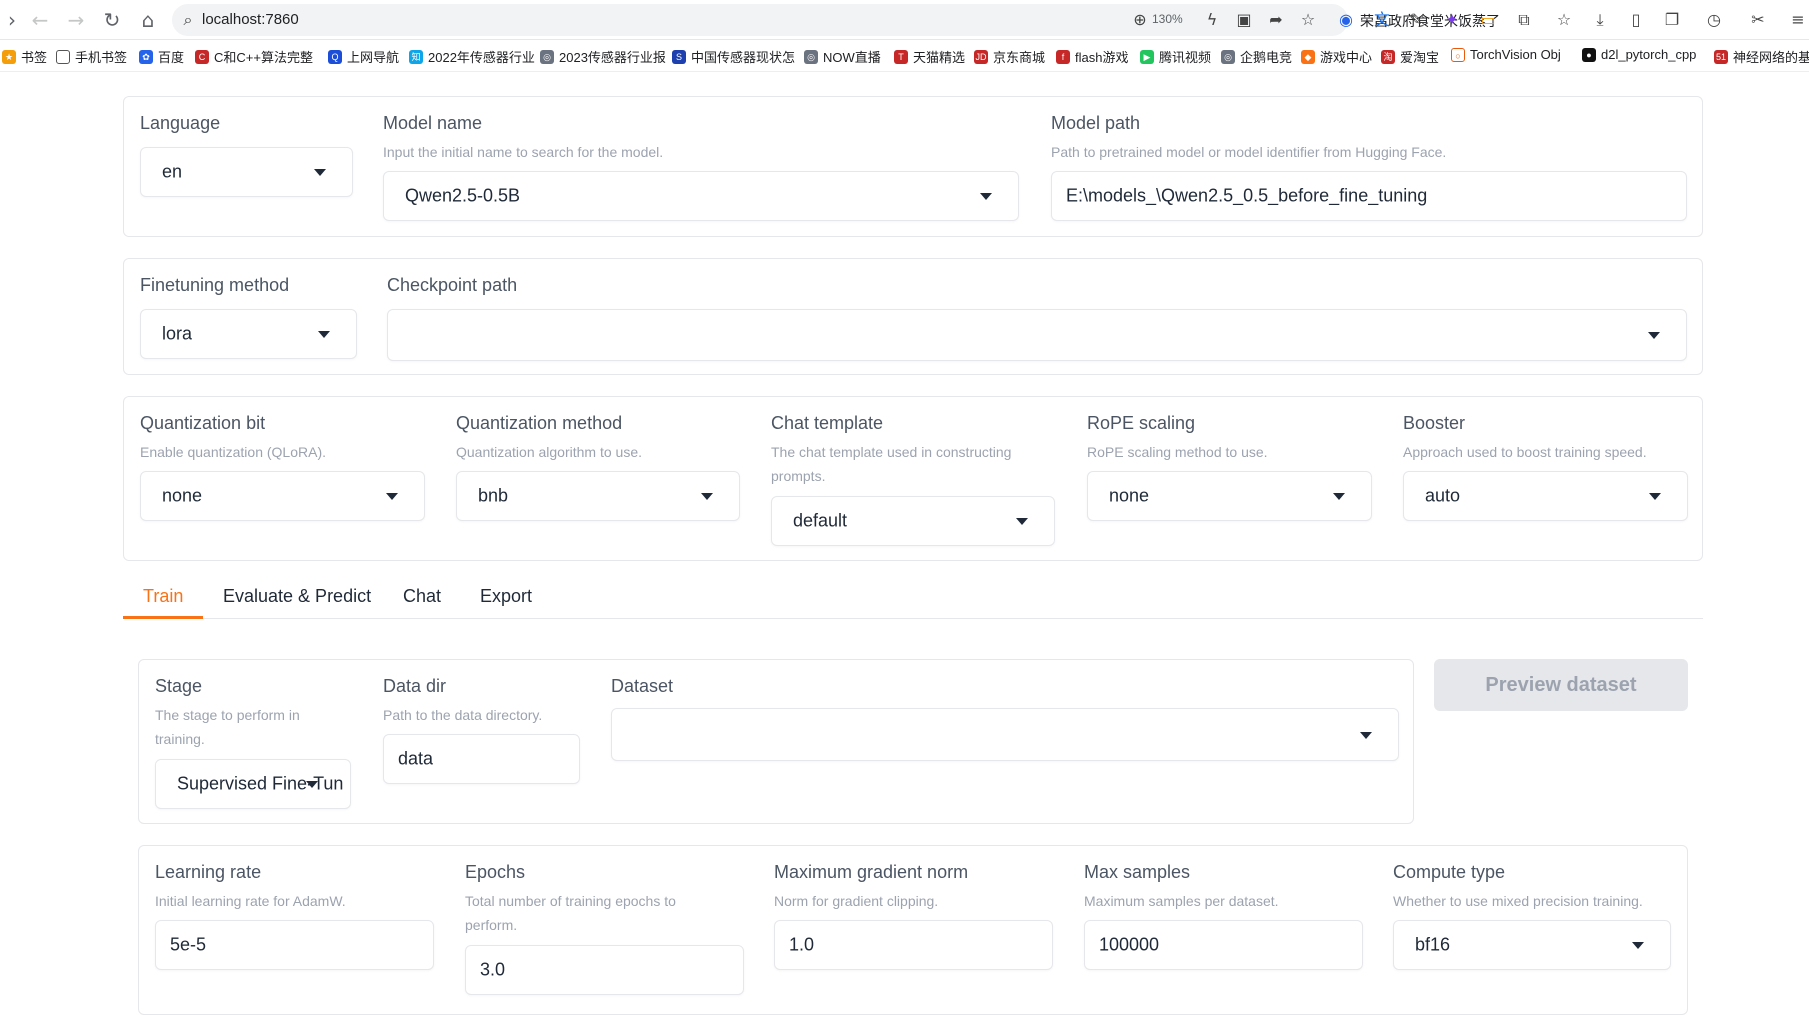 This screenshot has height=1015, width=1809. What do you see at coordinates (1308, 20) in the screenshot?
I see `star-icon: ☆` at bounding box center [1308, 20].